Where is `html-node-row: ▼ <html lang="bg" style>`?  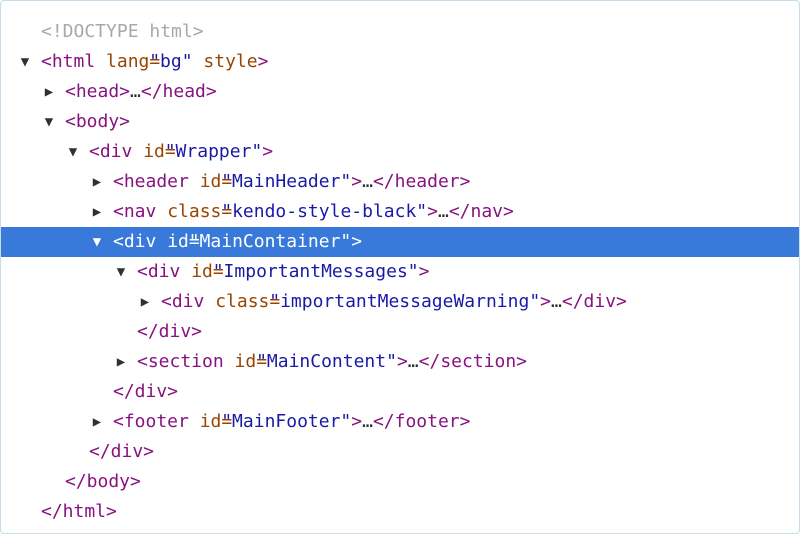 html-node-row: ▼ <html lang="bg" style> is located at coordinates (400, 62).